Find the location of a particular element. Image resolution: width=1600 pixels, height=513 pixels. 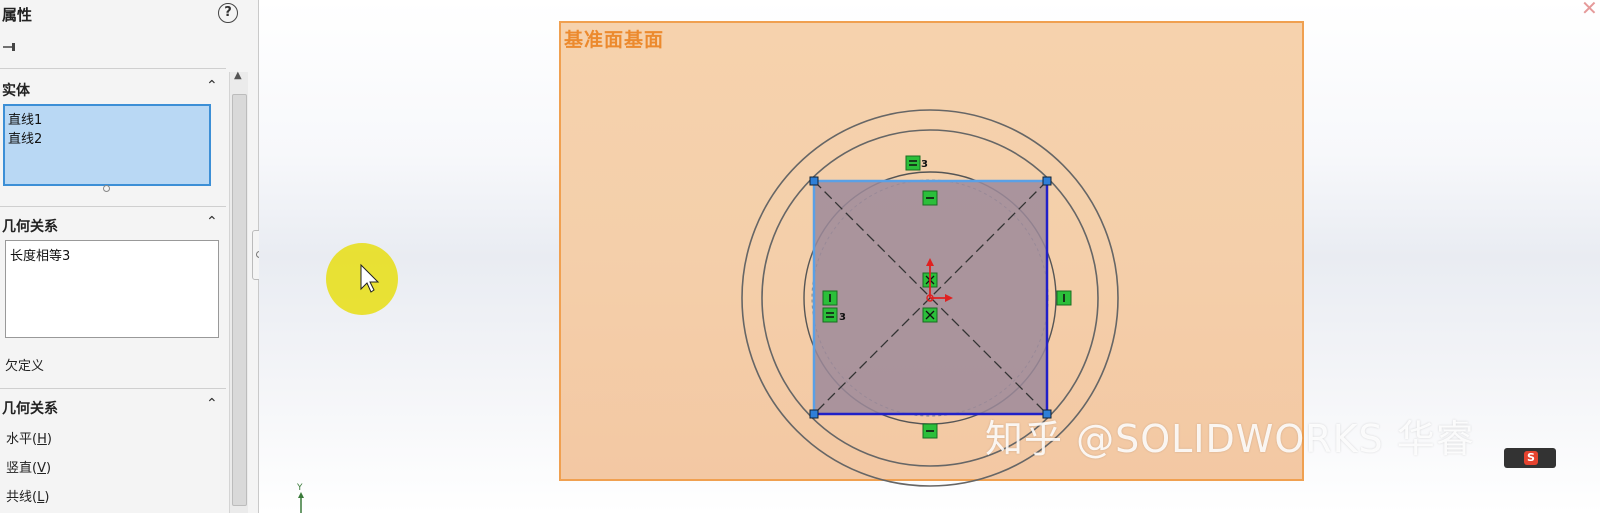

list-item: 直线2 is located at coordinates (25, 137).